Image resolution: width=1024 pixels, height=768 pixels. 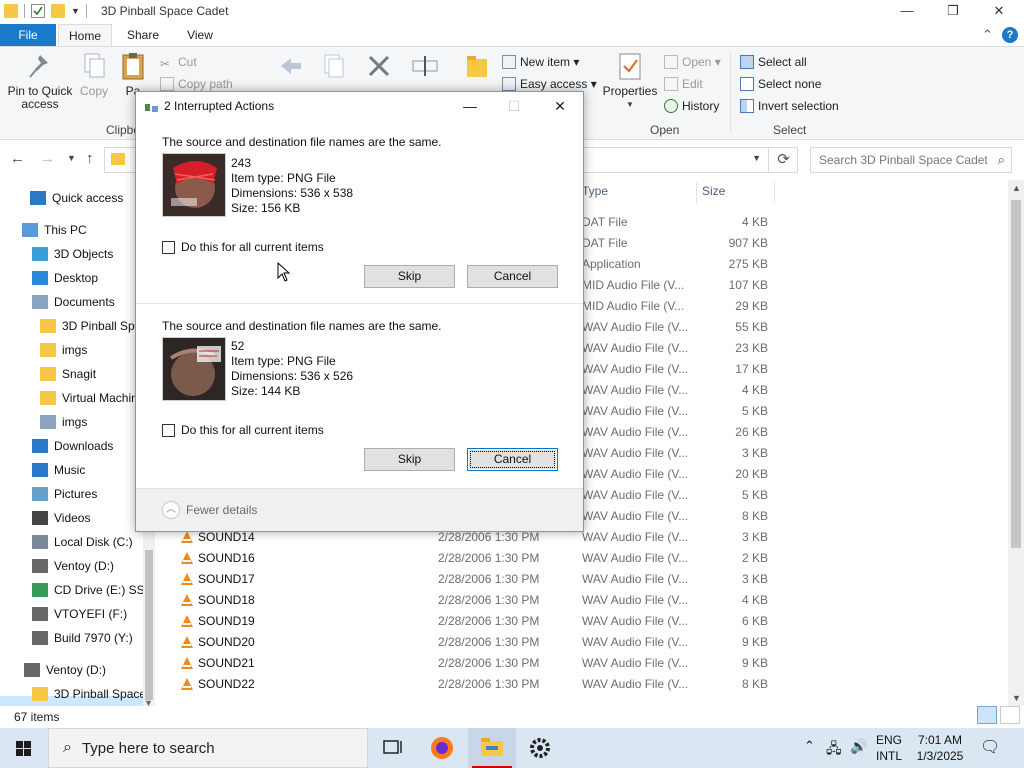 I want to click on star-icon, so click(x=38, y=198).